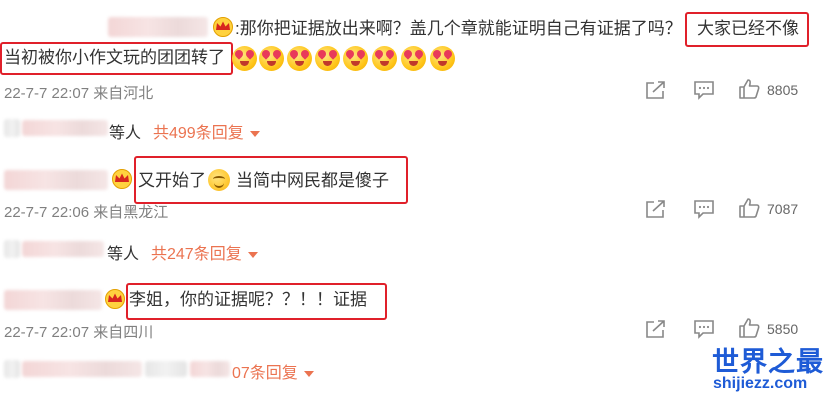  I want to click on comment-timestamp: 22-7-7 22:07 来自河北, so click(79, 93).